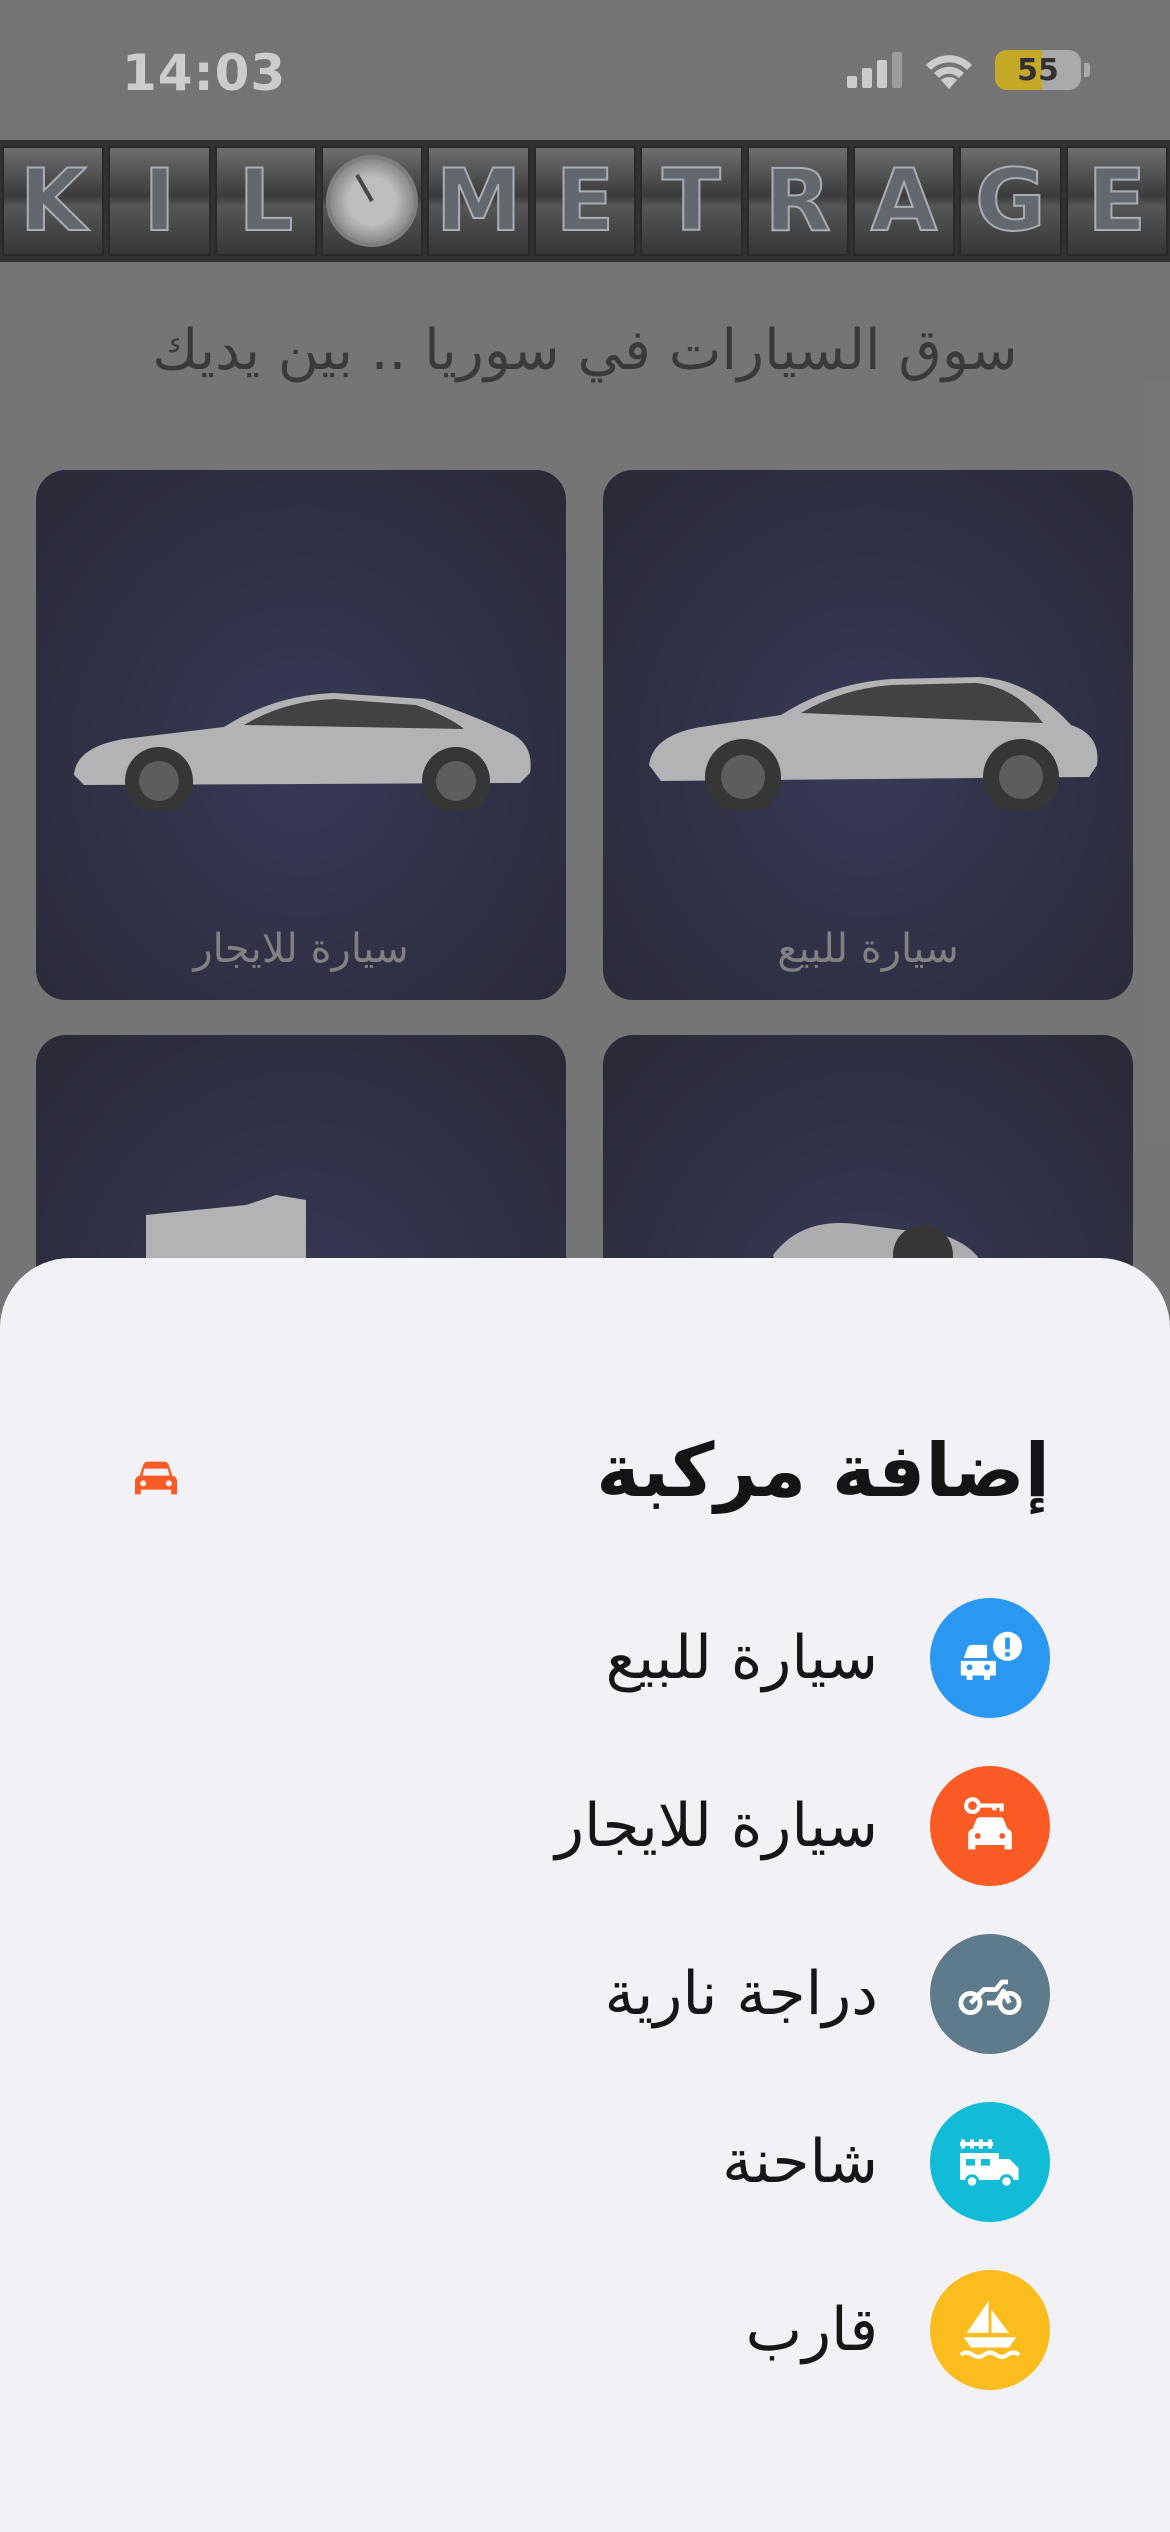  I want to click on logo-letter: A, so click(904, 201).